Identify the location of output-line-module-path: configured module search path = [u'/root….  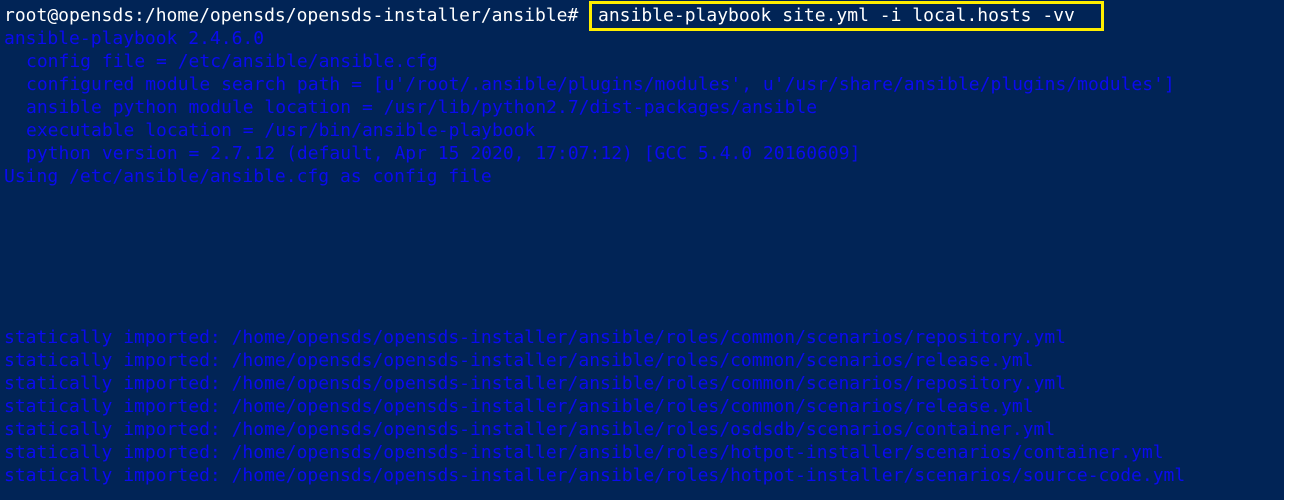
(600, 84).